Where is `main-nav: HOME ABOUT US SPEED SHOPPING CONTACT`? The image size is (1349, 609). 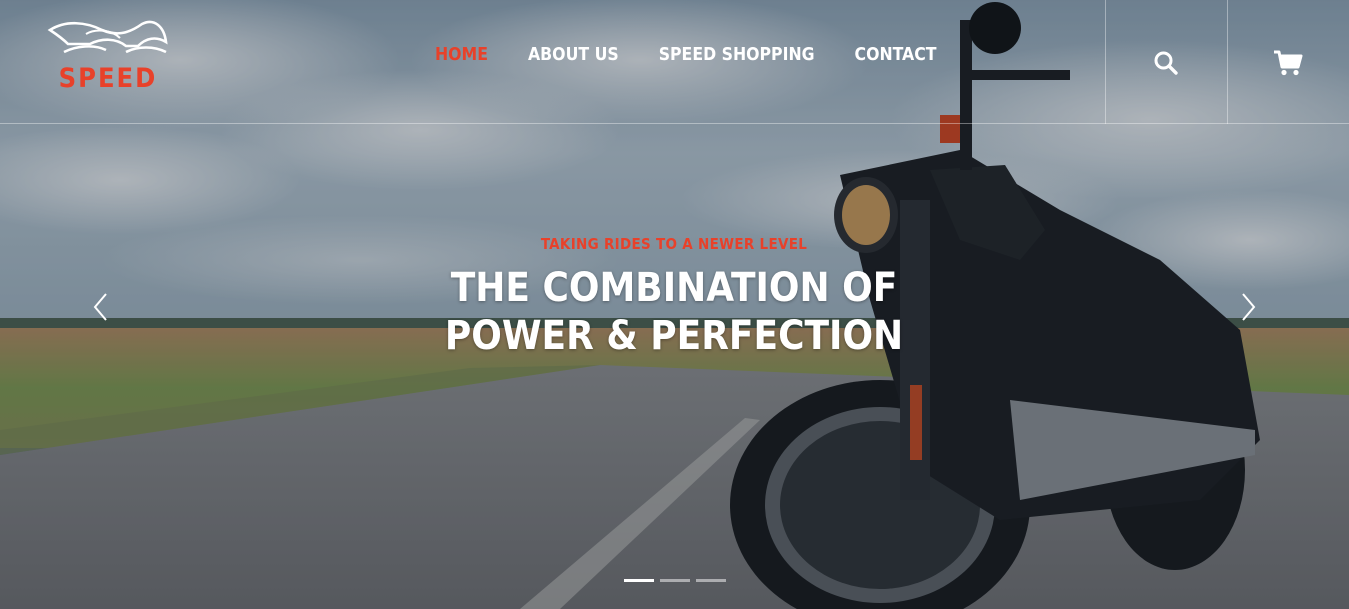 main-nav: HOME ABOUT US SPEED SHOPPING CONTACT is located at coordinates (696, 55).